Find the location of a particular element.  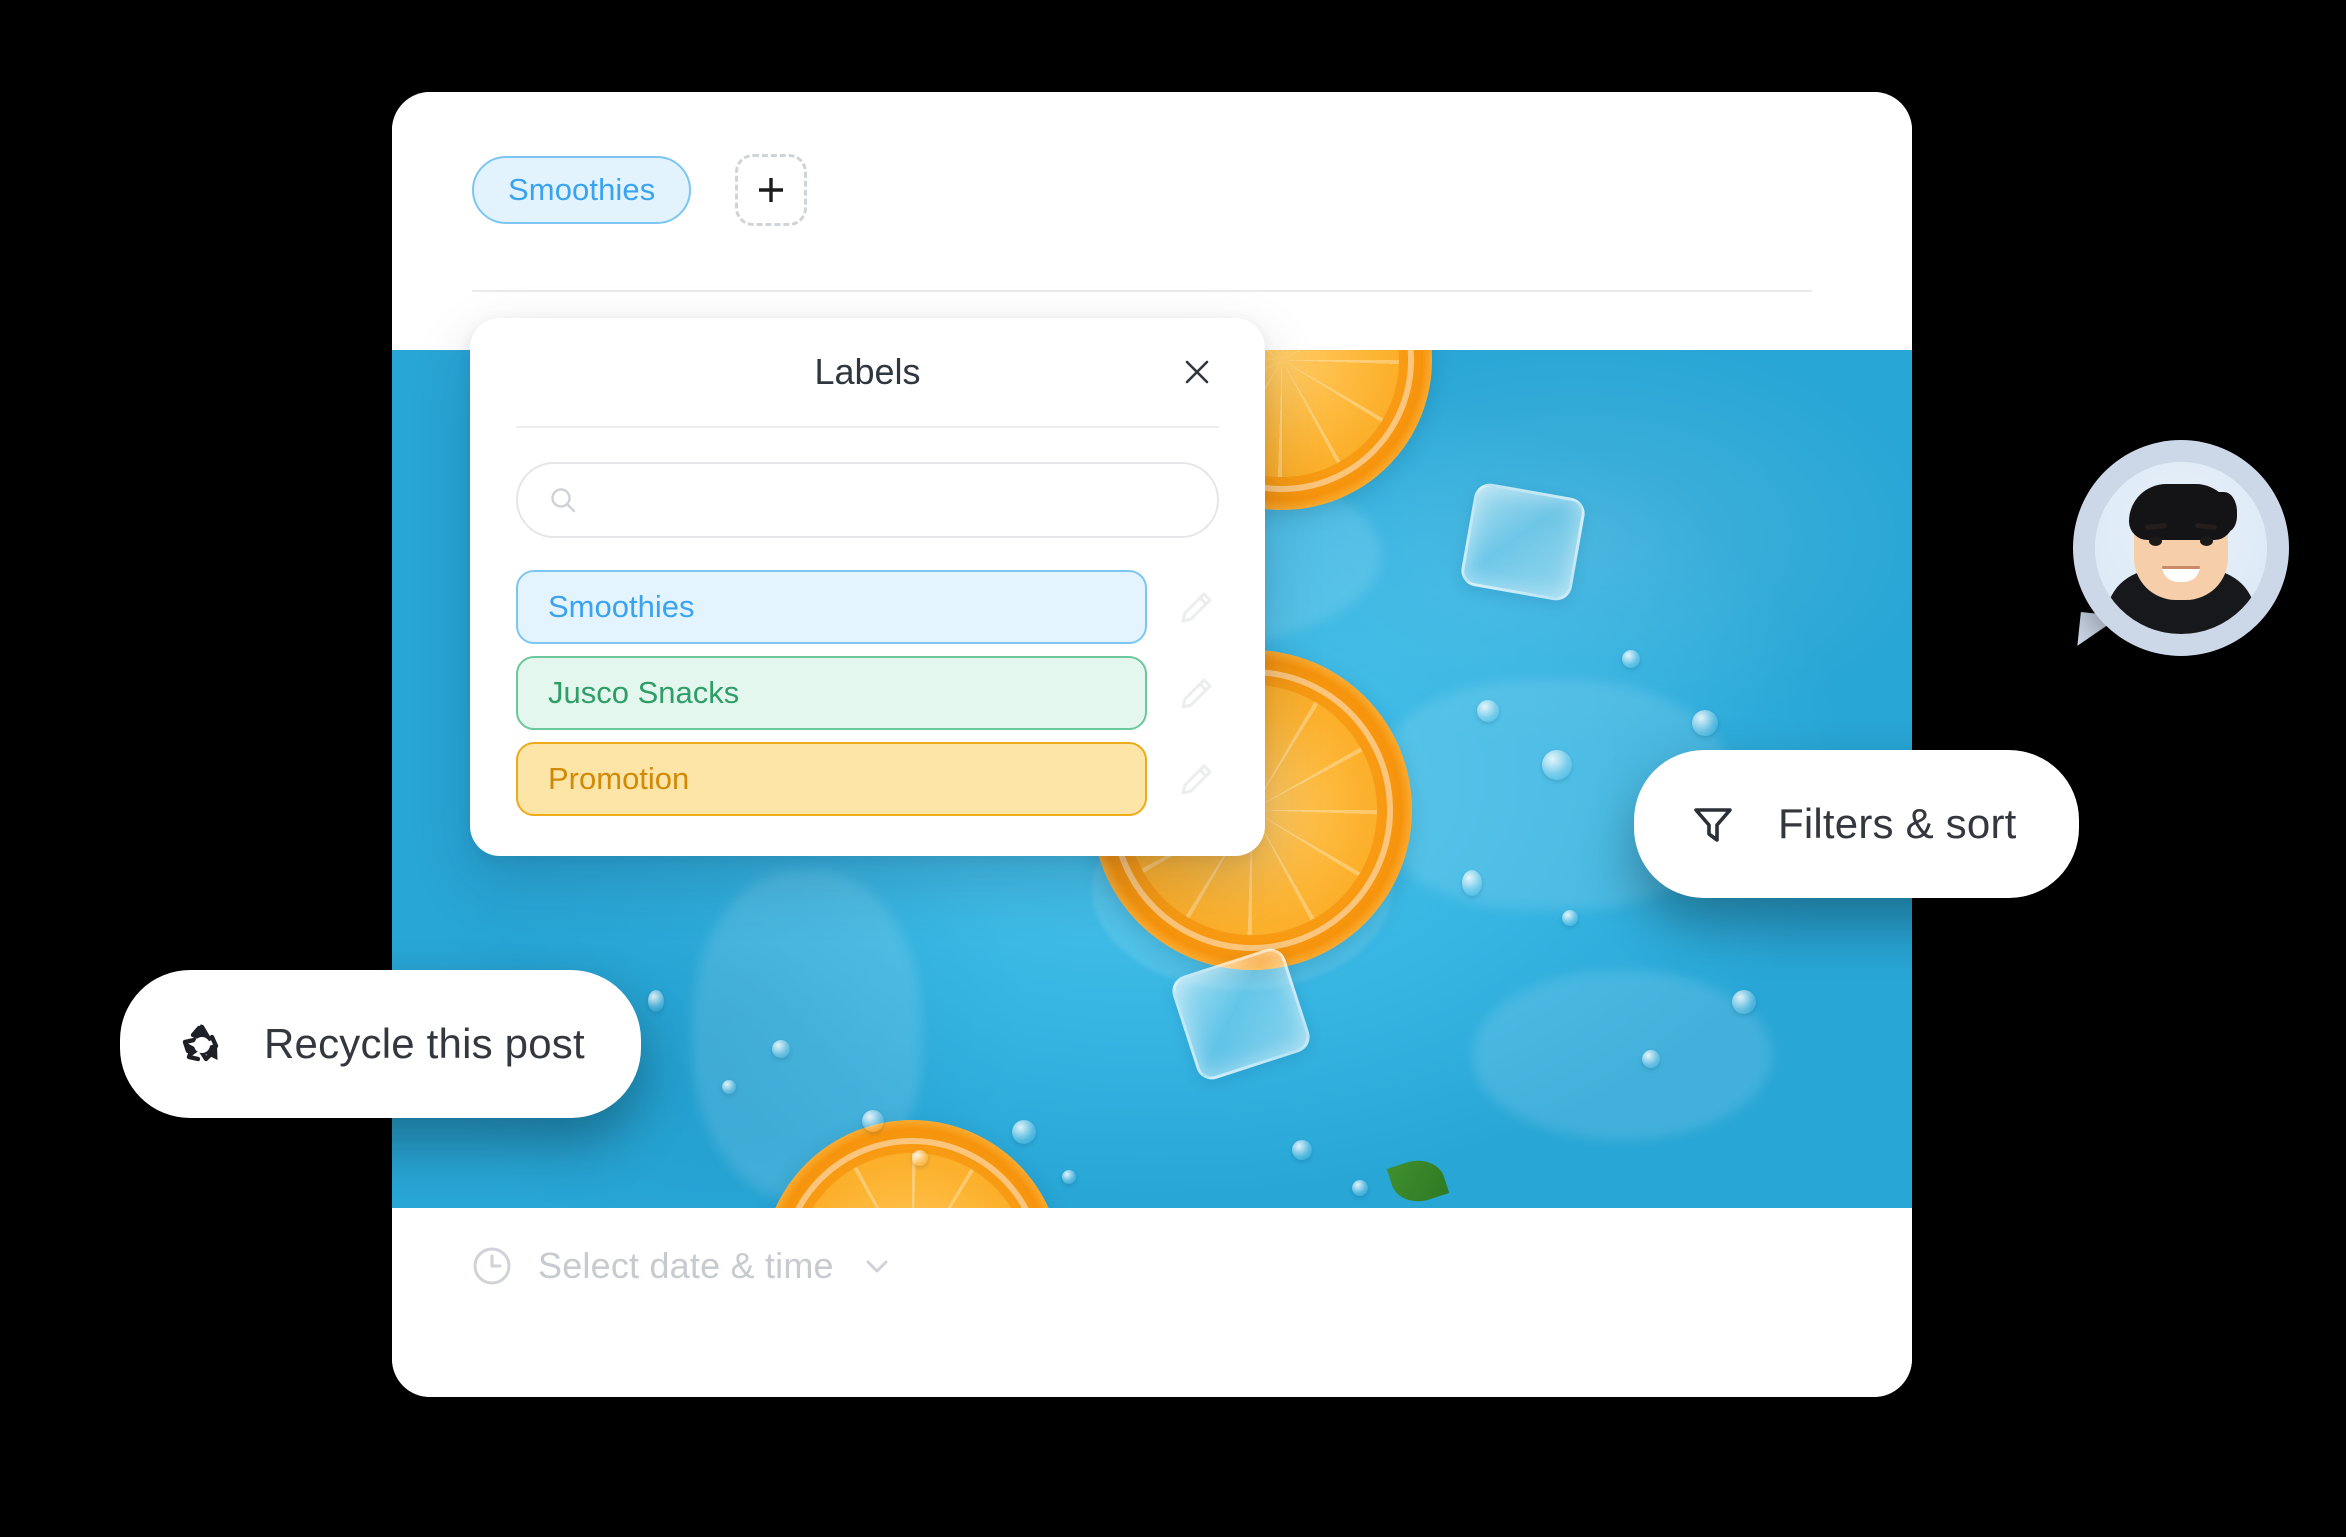

add-label-button: + is located at coordinates (771, 190).